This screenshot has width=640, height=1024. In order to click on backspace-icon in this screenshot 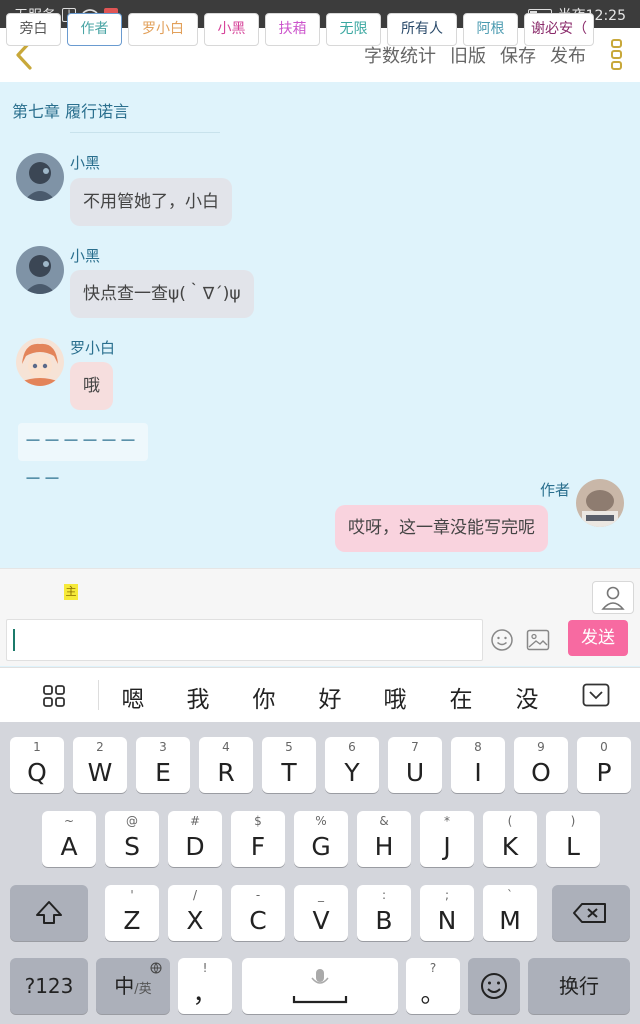, I will do `click(589, 913)`.